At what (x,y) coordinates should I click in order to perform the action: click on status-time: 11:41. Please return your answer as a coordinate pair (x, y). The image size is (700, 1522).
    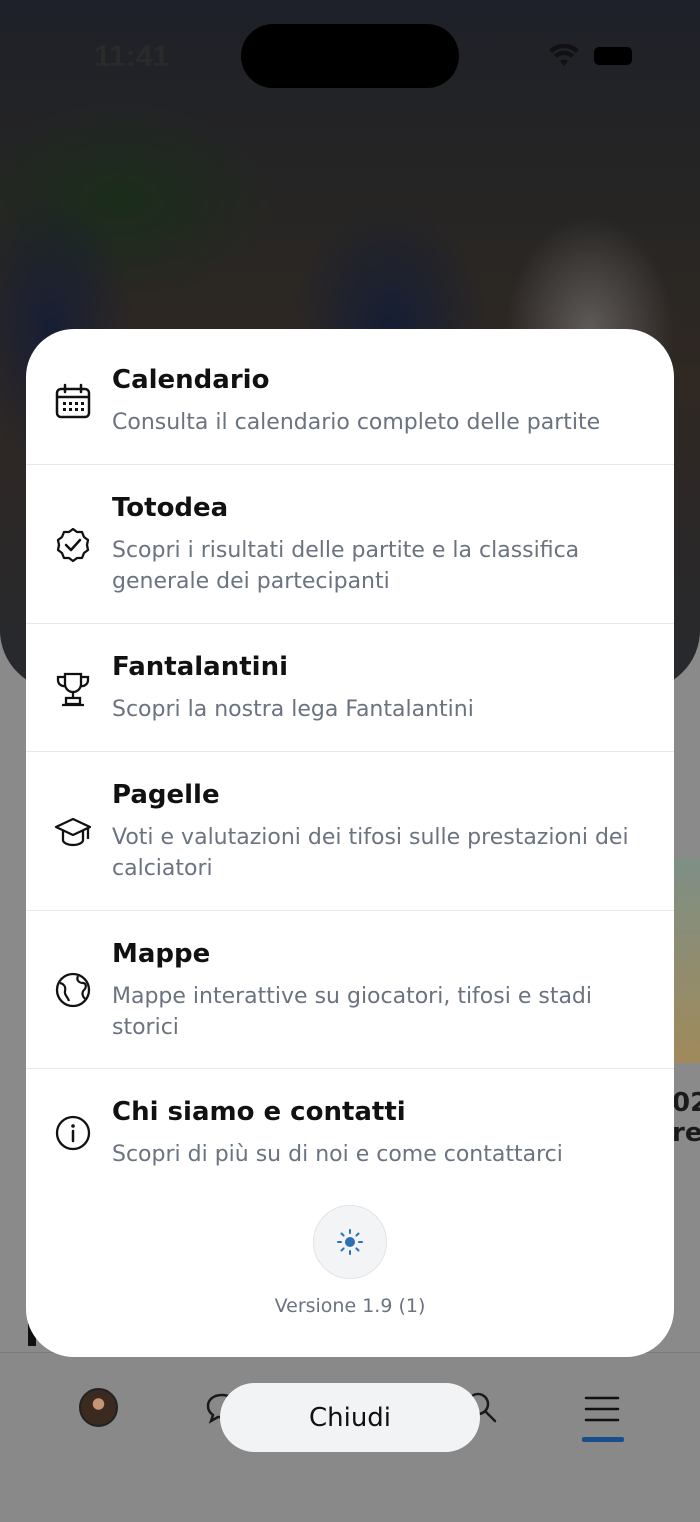
    Looking at the image, I should click on (132, 56).